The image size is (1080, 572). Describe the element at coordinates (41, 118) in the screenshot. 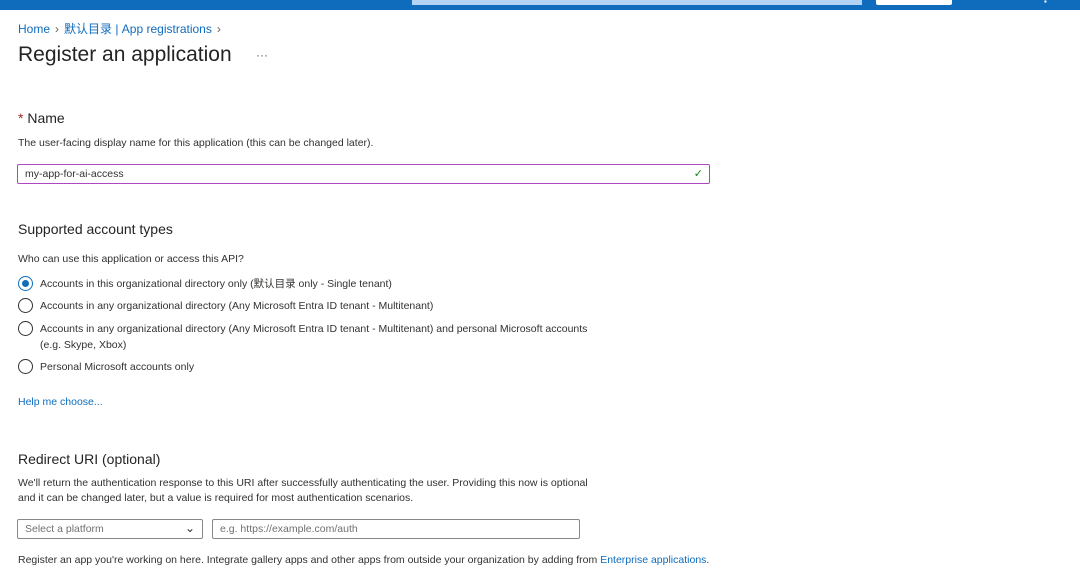

I see `name-label: * Name` at that location.